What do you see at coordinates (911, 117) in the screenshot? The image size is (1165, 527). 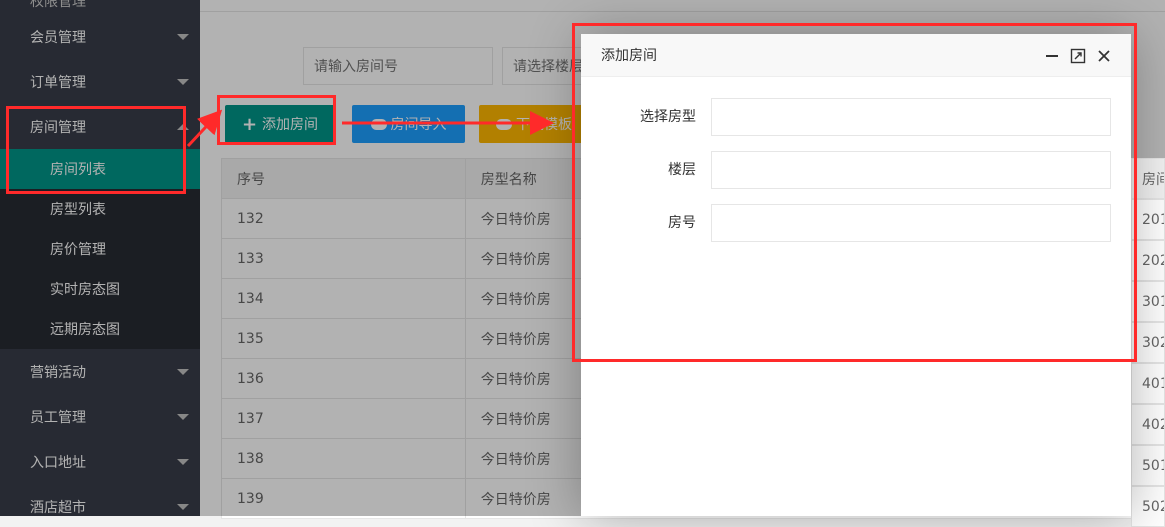 I see `room-type-select` at bounding box center [911, 117].